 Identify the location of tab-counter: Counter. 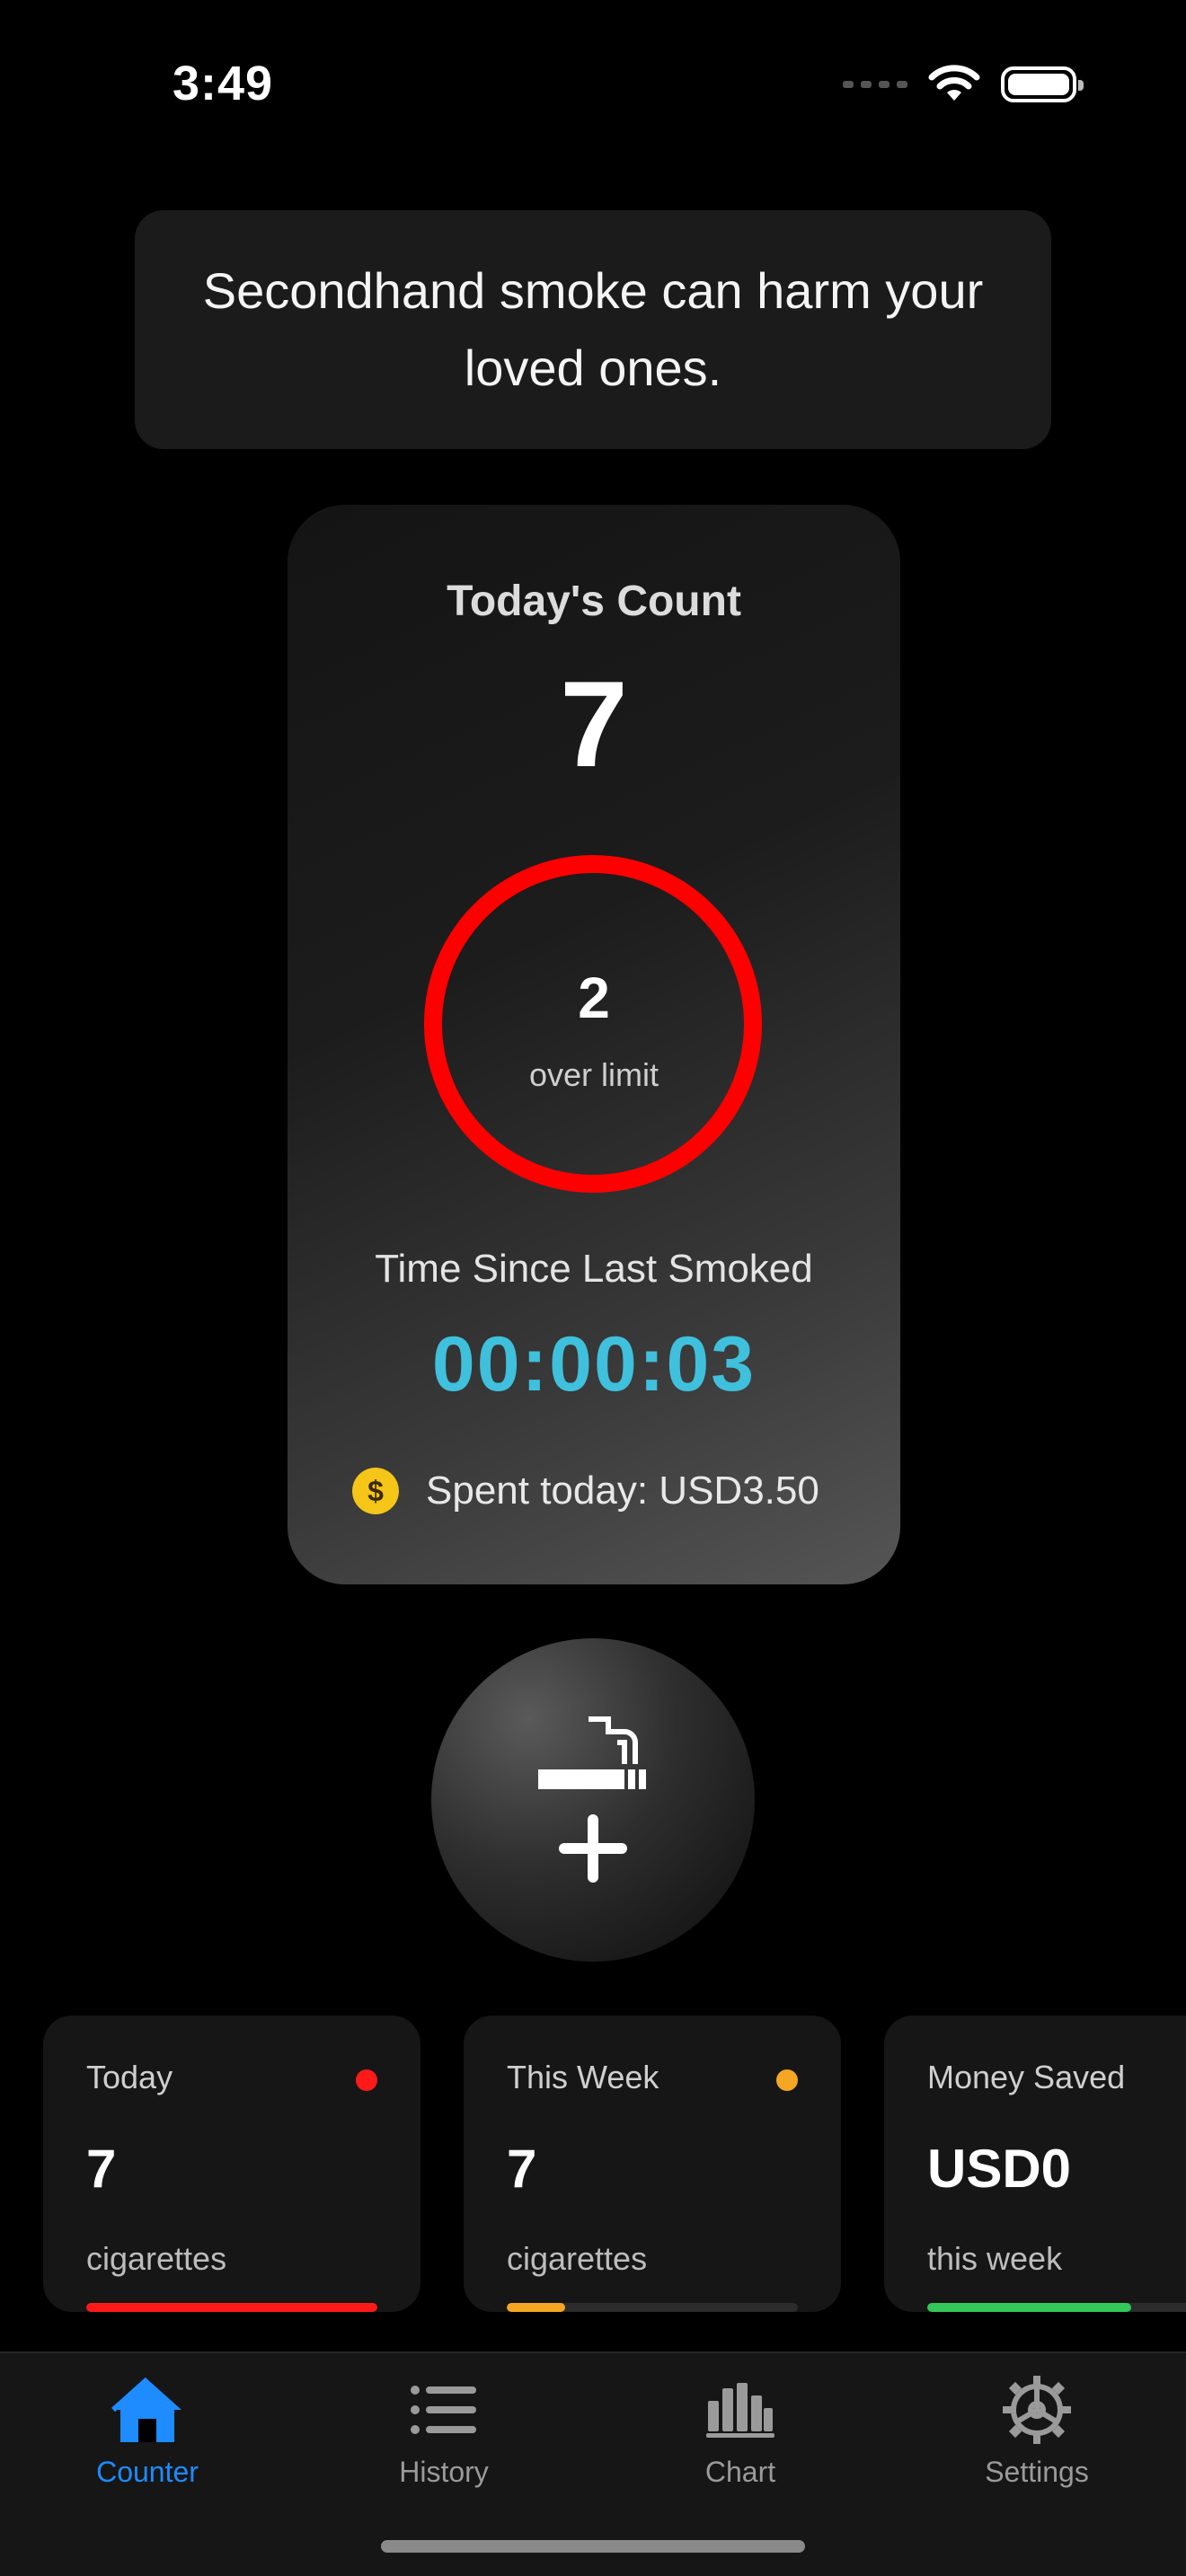
(147, 2429).